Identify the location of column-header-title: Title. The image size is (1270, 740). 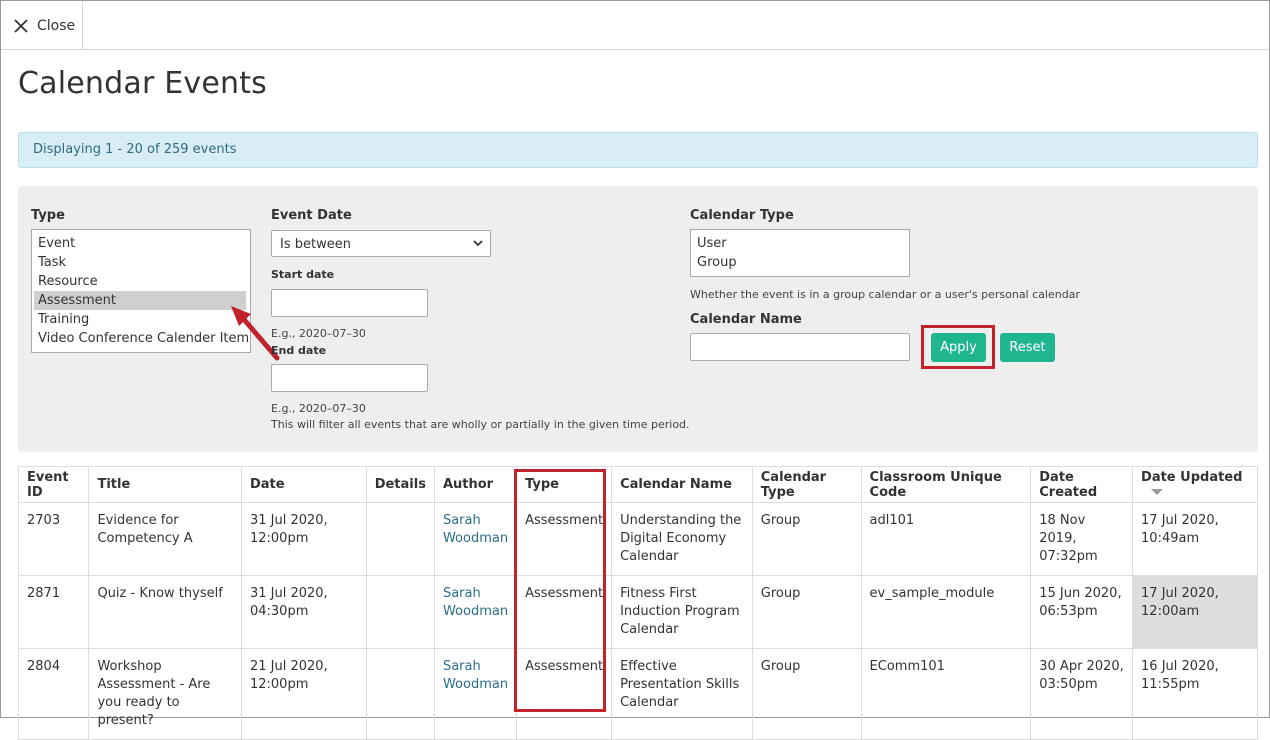
(165, 484).